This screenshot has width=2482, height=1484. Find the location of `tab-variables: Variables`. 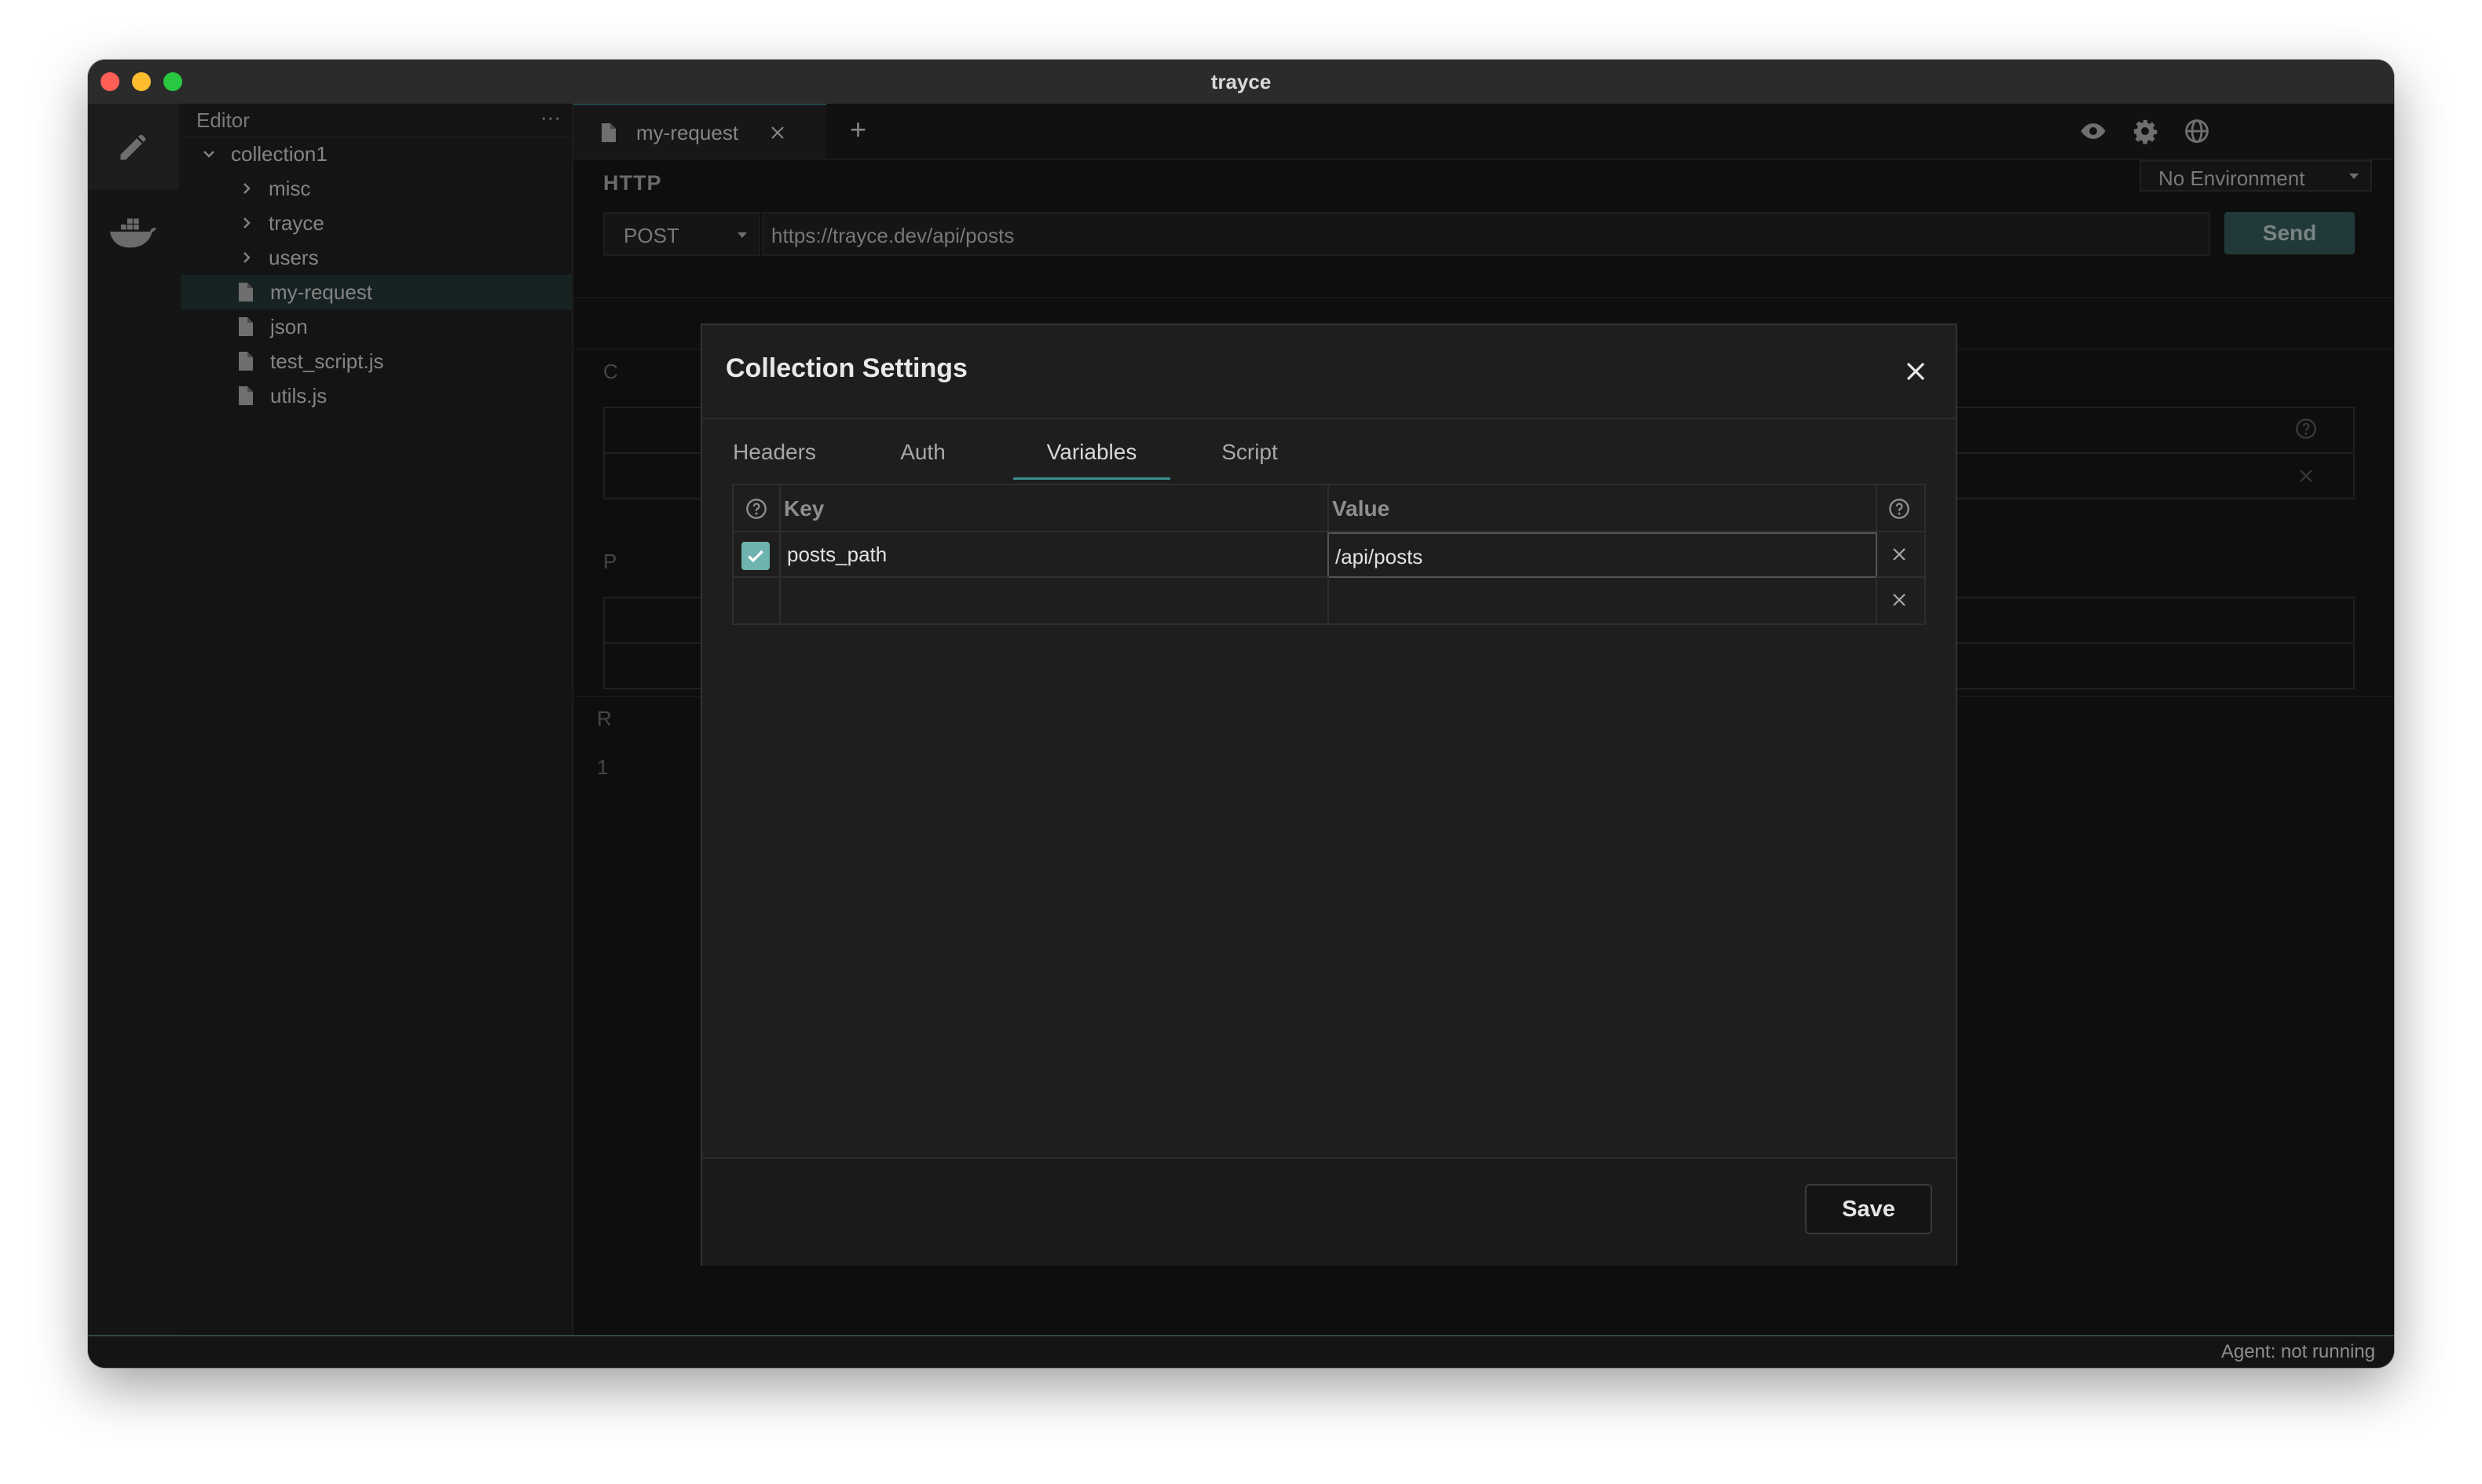

tab-variables: Variables is located at coordinates (1091, 455).